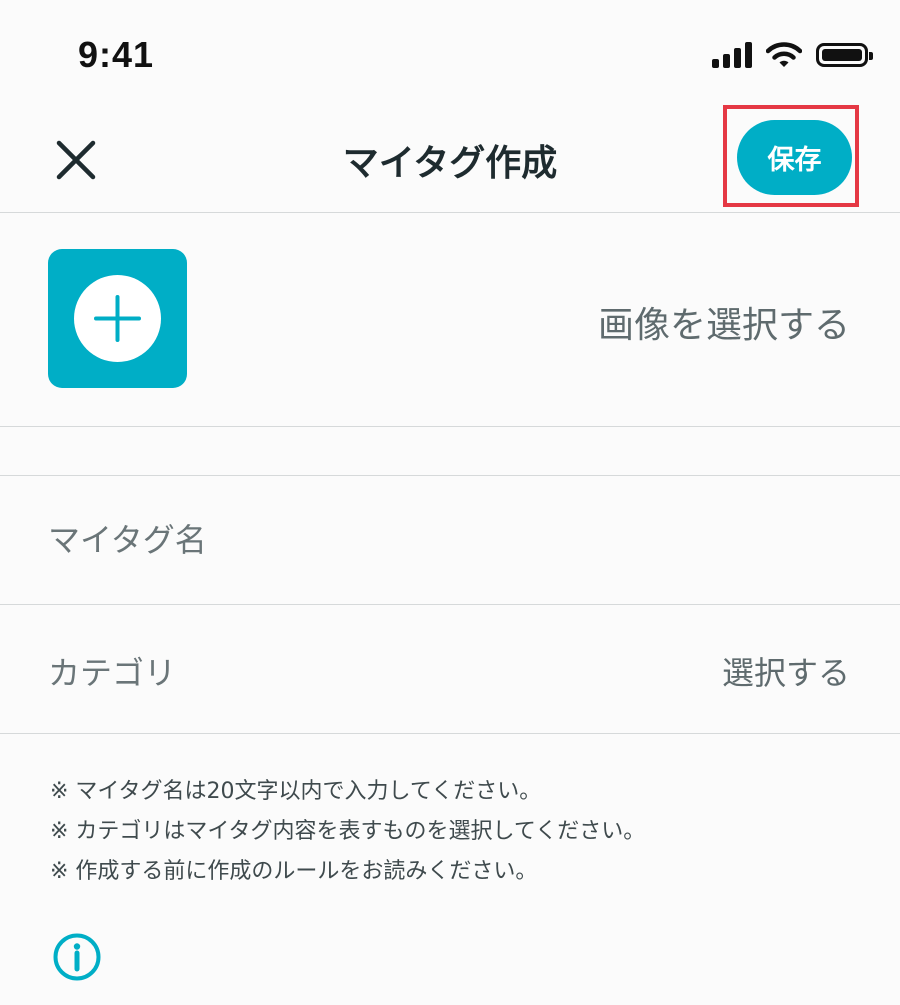  Describe the element at coordinates (784, 54) in the screenshot. I see `wifi-icon` at that location.